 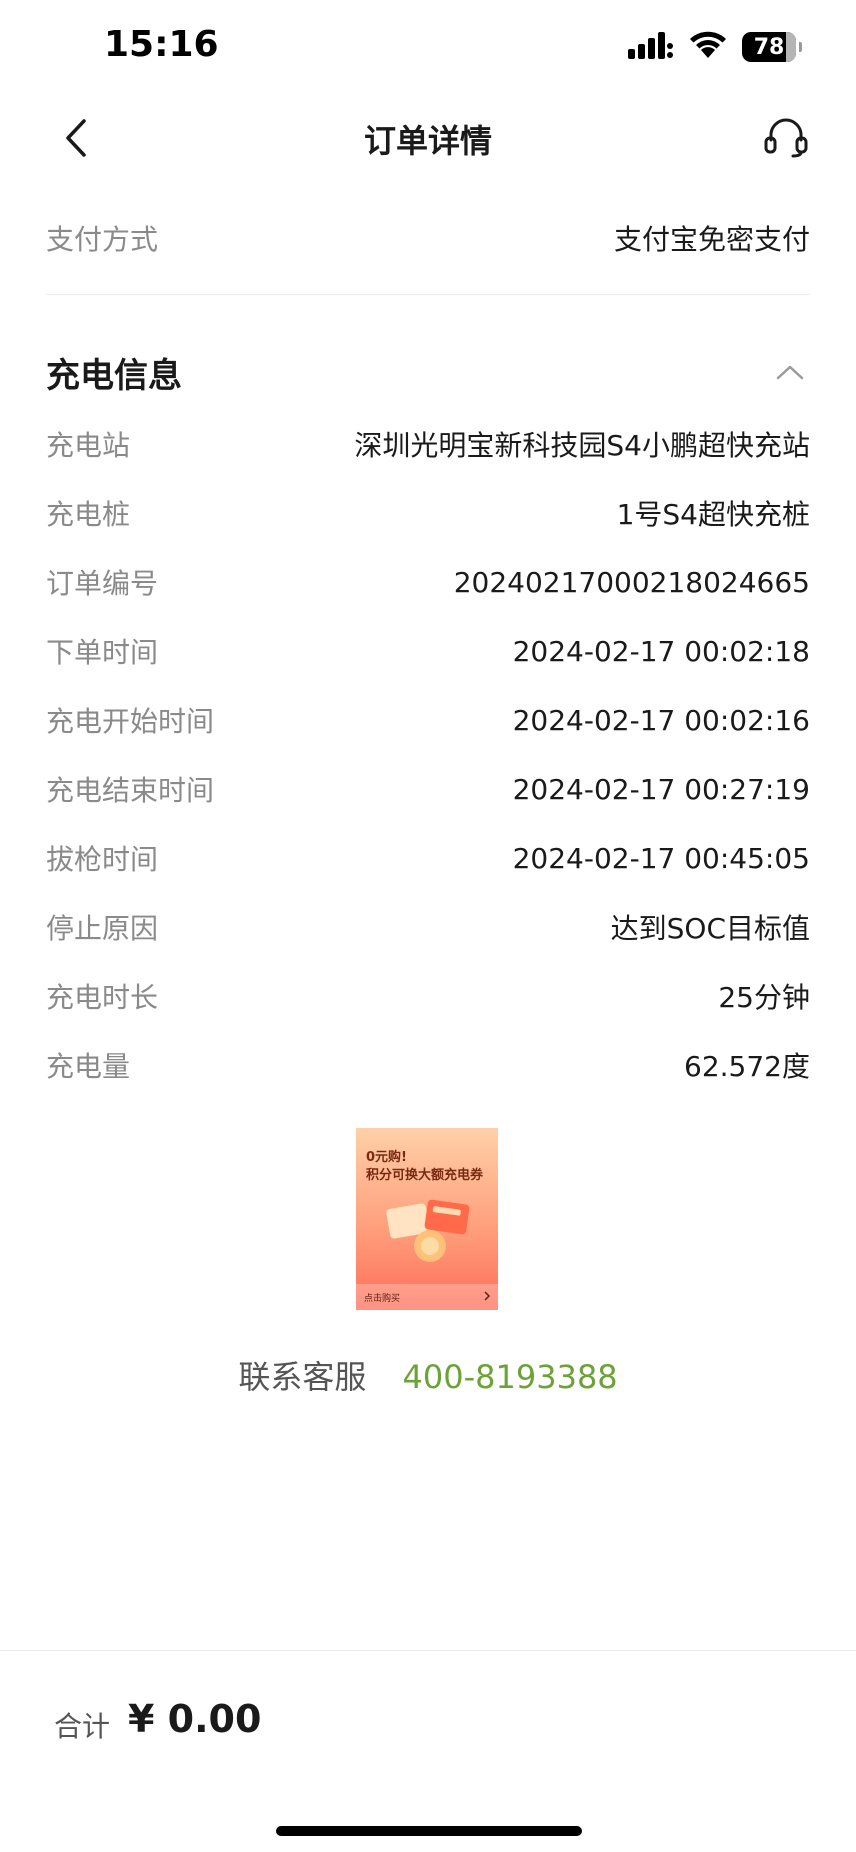 I want to click on contact-phone-link: 400-8193388, so click(x=510, y=1377).